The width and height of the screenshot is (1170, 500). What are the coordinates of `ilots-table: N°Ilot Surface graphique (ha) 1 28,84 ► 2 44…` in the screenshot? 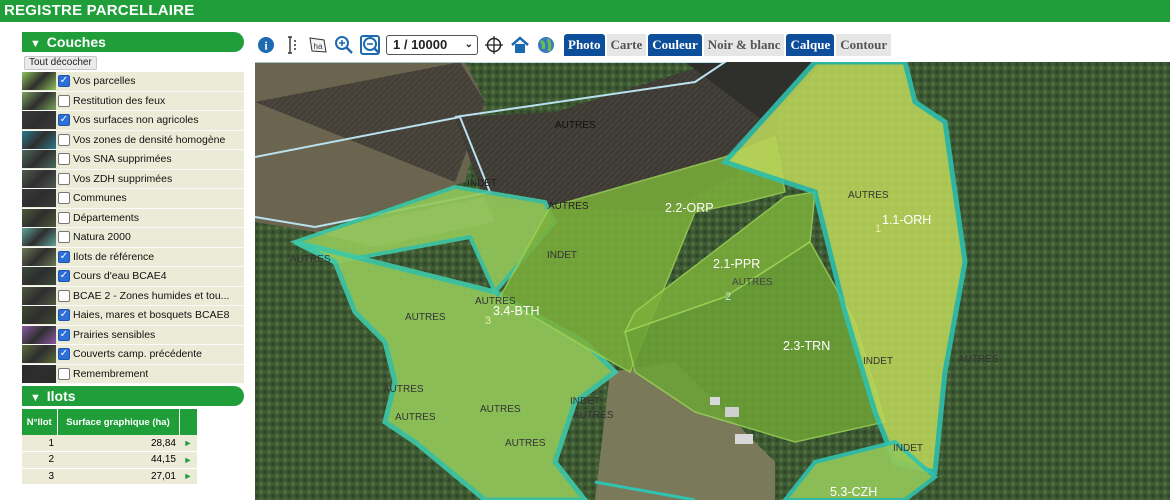 It's located at (110, 447).